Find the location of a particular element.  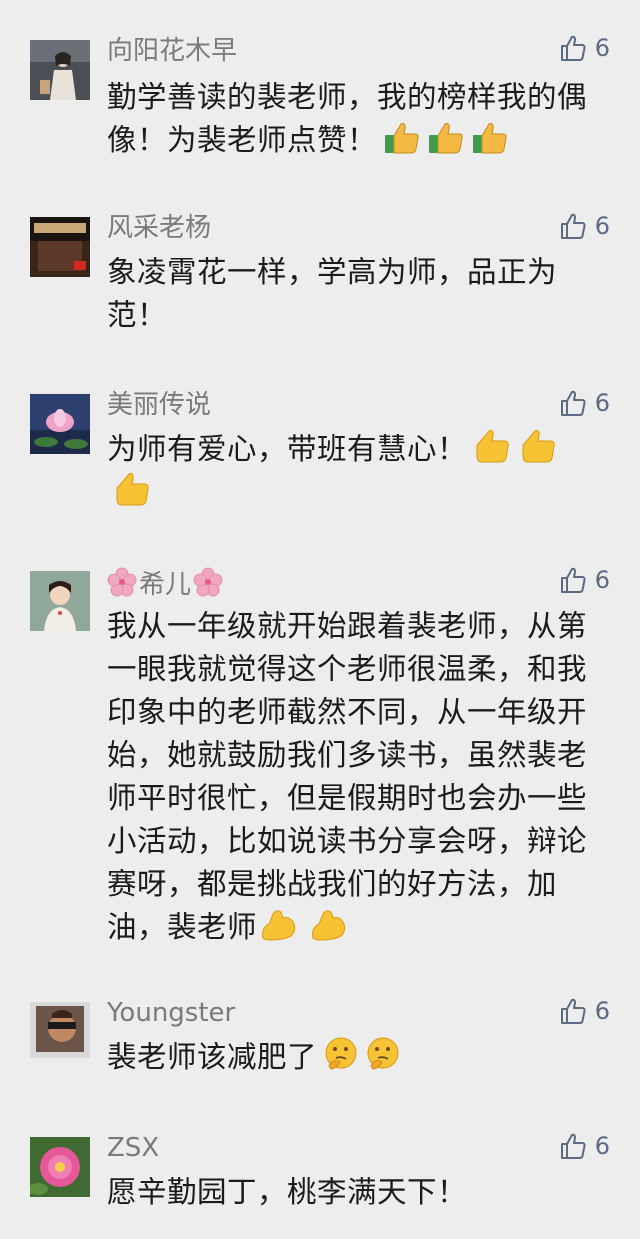

comment-author: ZSX is located at coordinates (133, 1148).